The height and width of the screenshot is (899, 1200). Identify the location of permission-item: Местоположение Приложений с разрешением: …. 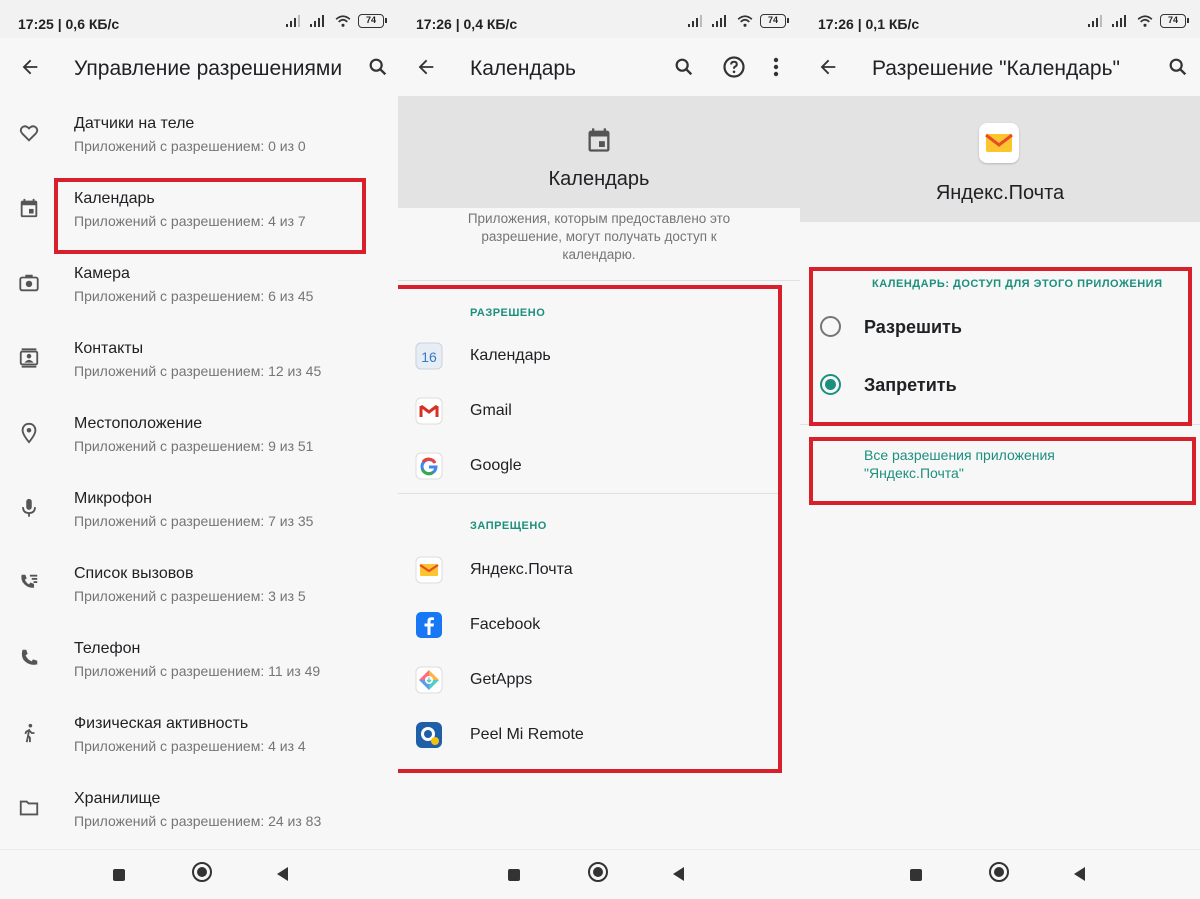
(199, 433).